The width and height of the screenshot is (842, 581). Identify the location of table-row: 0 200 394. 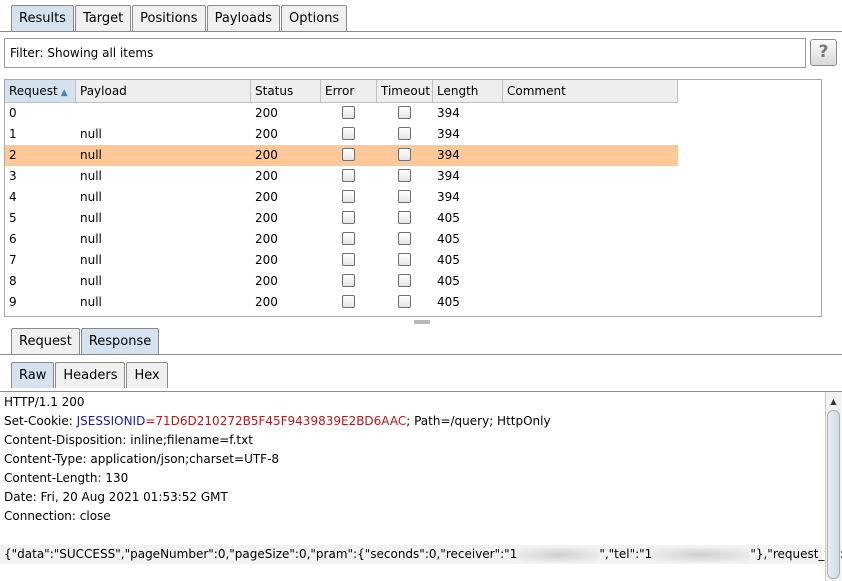
(341, 113).